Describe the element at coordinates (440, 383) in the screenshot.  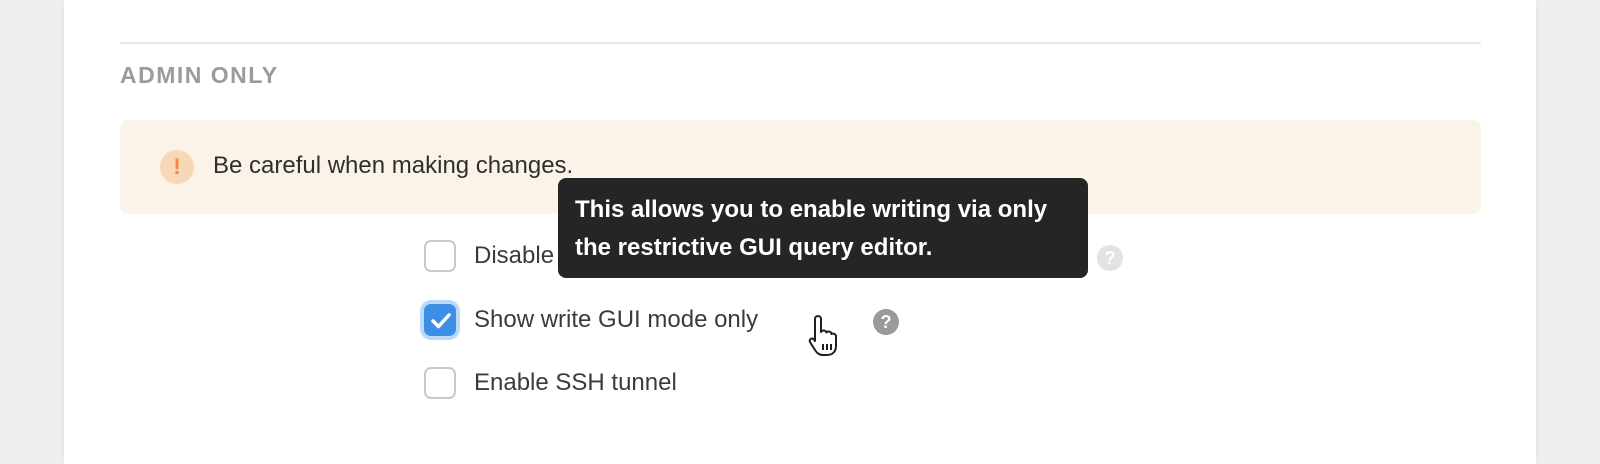
I see `enable-ssh-checkbox` at that location.